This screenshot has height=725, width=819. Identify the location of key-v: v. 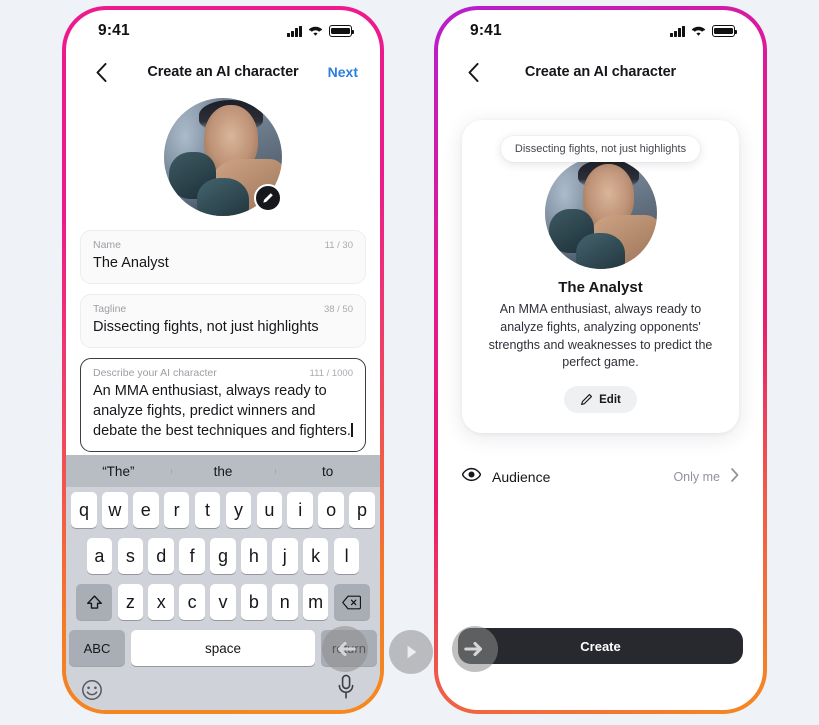
(223, 602).